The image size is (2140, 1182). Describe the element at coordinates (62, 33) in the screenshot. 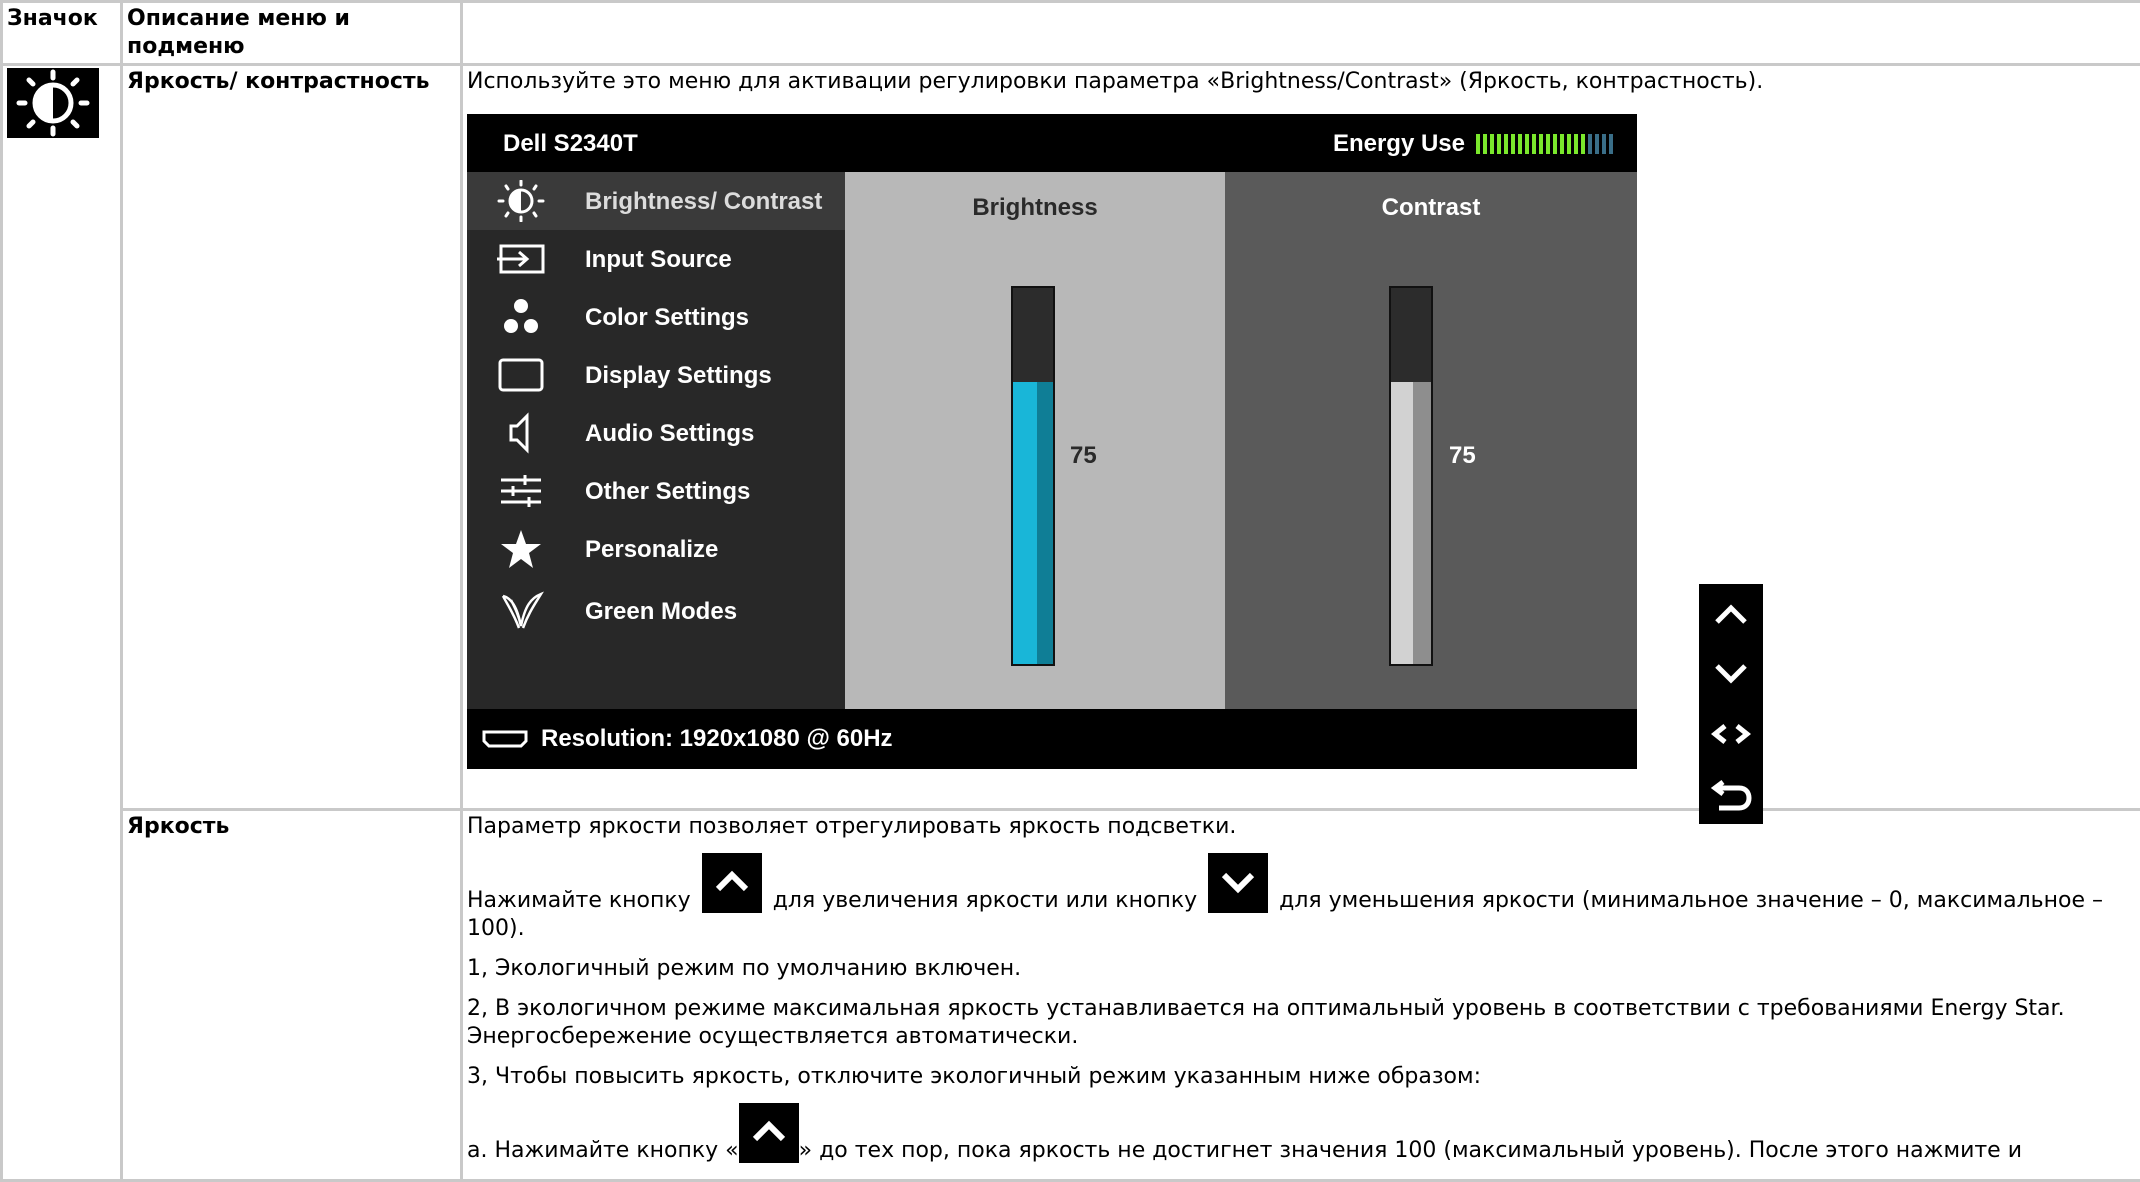

I see `header-icon: Значок` at that location.